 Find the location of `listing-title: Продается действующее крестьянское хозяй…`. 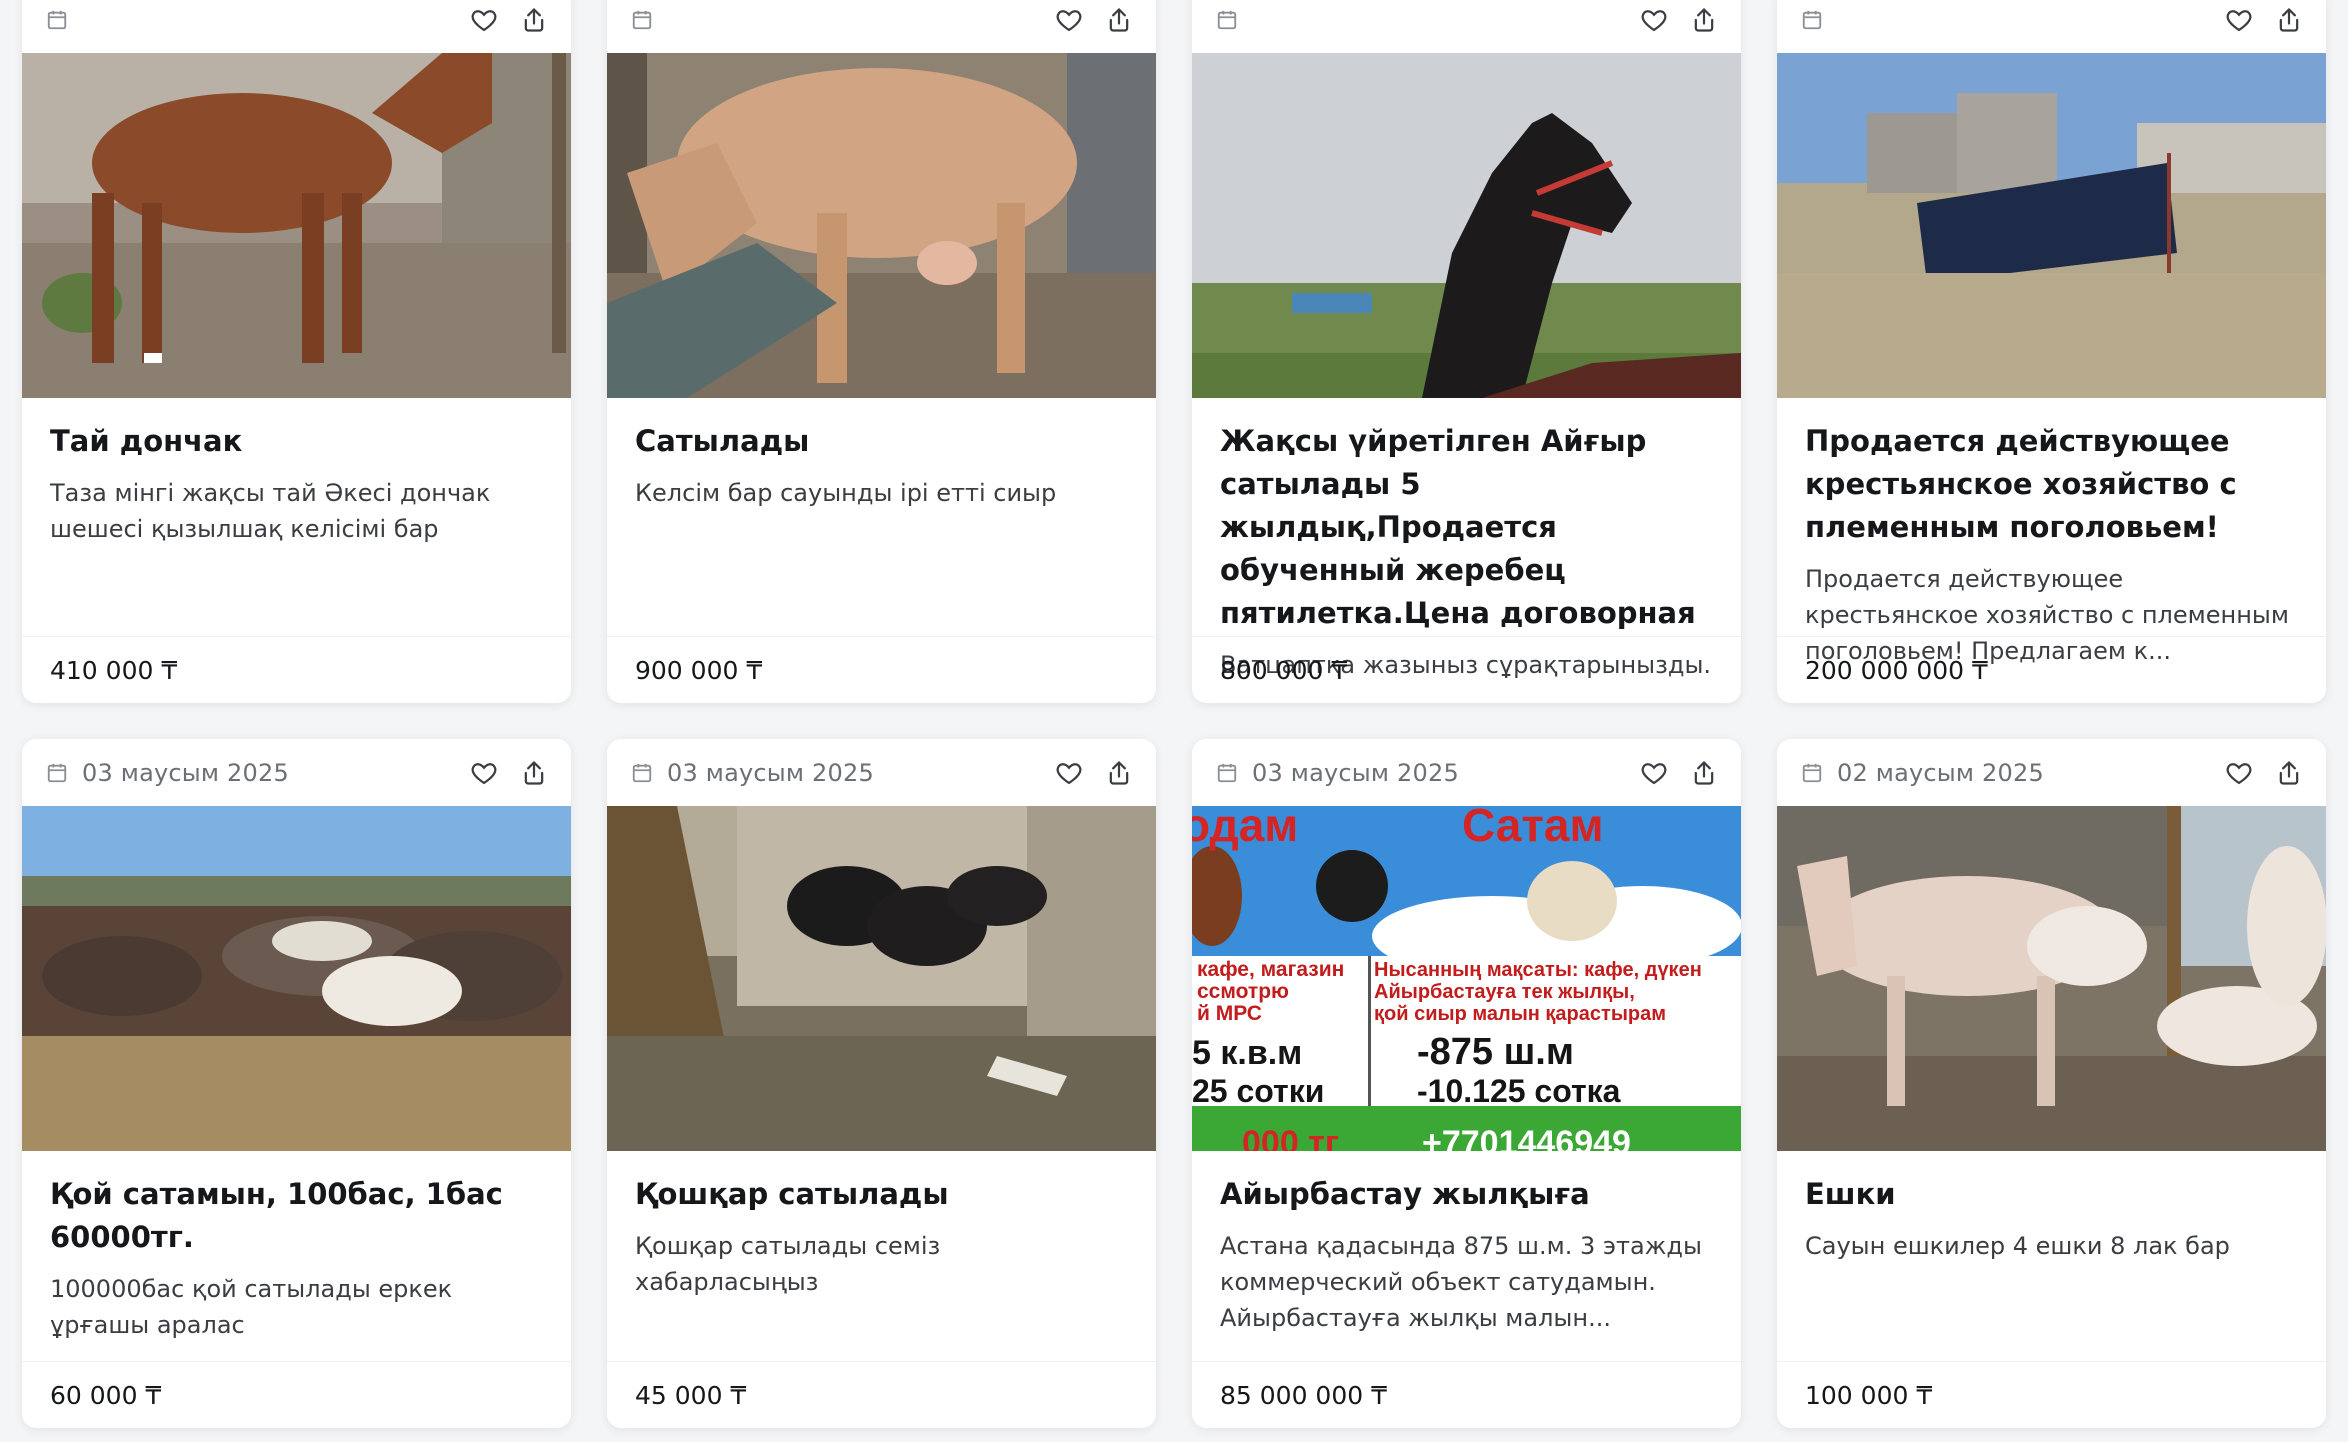

listing-title: Продается действующее крестьянское хозяй… is located at coordinates (2051, 484).